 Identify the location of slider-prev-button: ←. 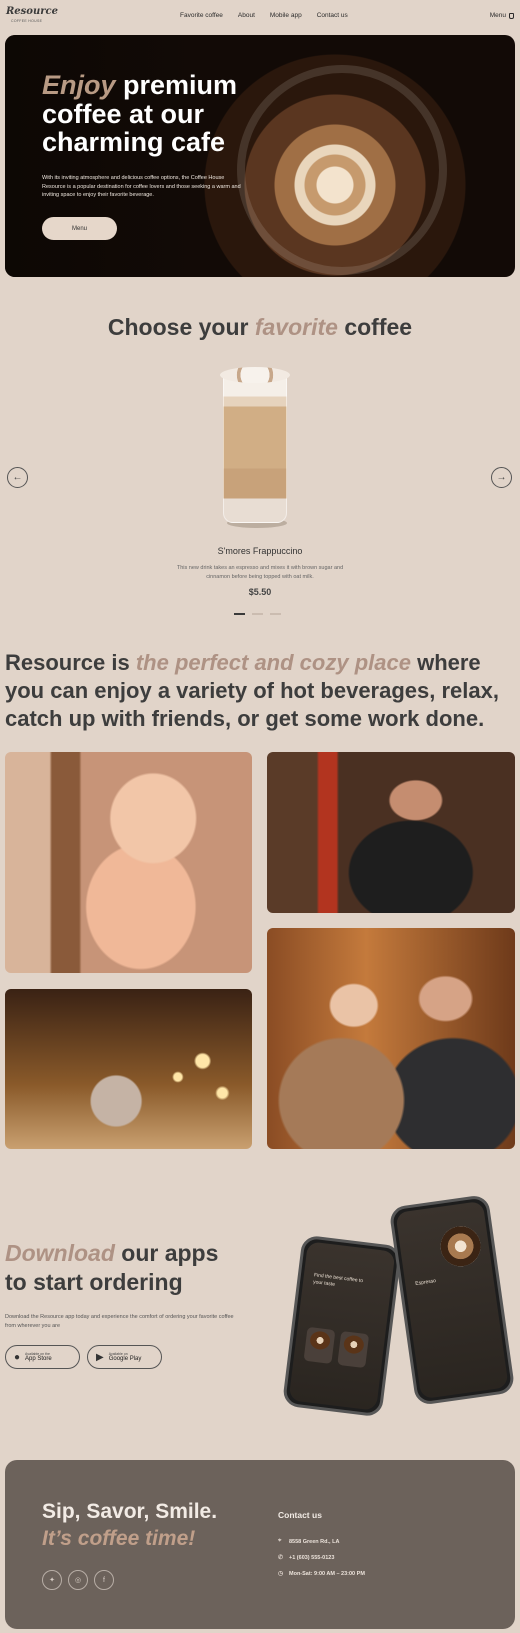
(17, 477).